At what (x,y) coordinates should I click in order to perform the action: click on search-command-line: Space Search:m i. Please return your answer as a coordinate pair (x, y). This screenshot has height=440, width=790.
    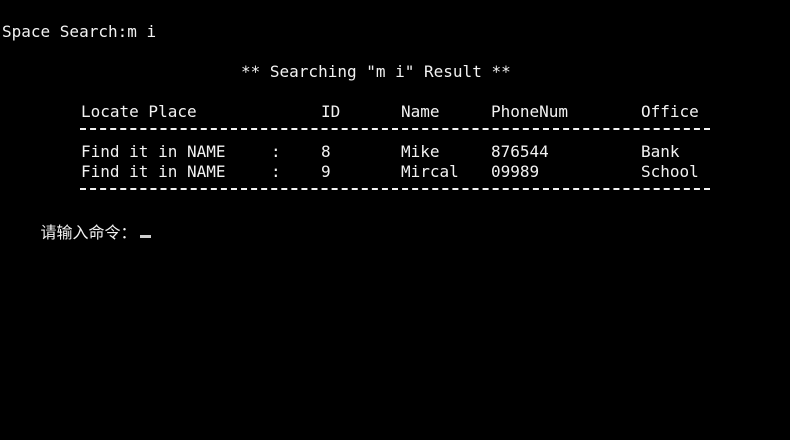
    Looking at the image, I should click on (79, 31).